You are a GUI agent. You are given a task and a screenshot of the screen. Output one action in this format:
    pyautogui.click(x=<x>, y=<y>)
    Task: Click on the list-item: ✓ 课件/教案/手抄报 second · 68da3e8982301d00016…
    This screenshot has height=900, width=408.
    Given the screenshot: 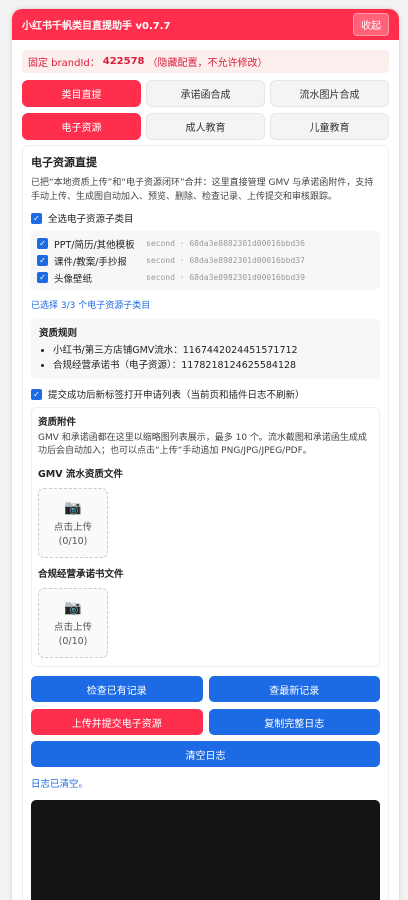 What is the action you would take?
    pyautogui.click(x=205, y=260)
    